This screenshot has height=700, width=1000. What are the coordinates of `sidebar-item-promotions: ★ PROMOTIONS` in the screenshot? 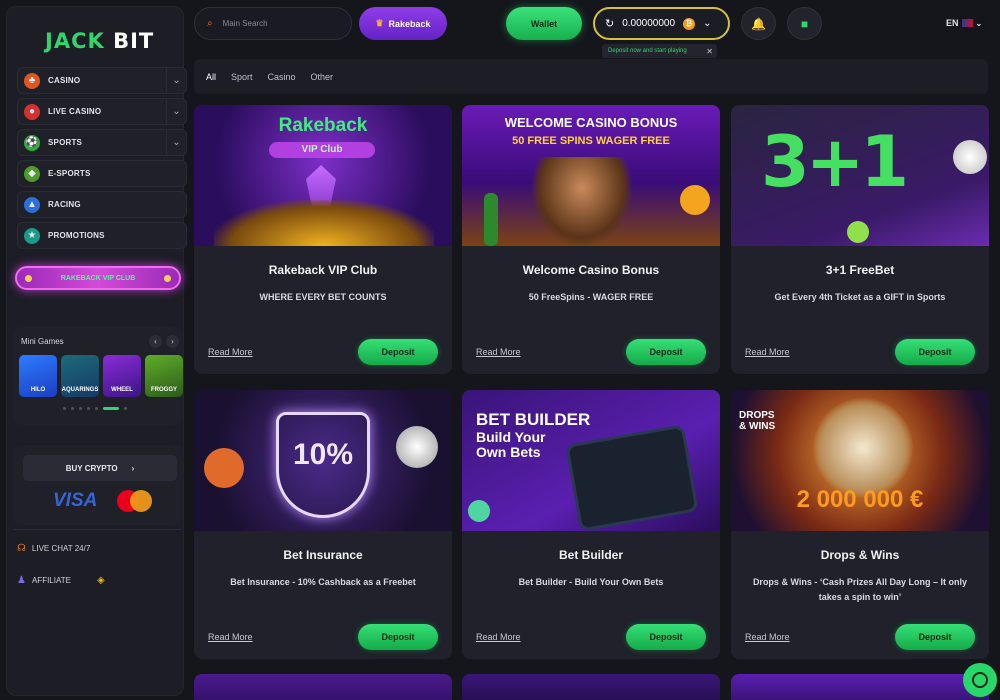 It's located at (102, 235).